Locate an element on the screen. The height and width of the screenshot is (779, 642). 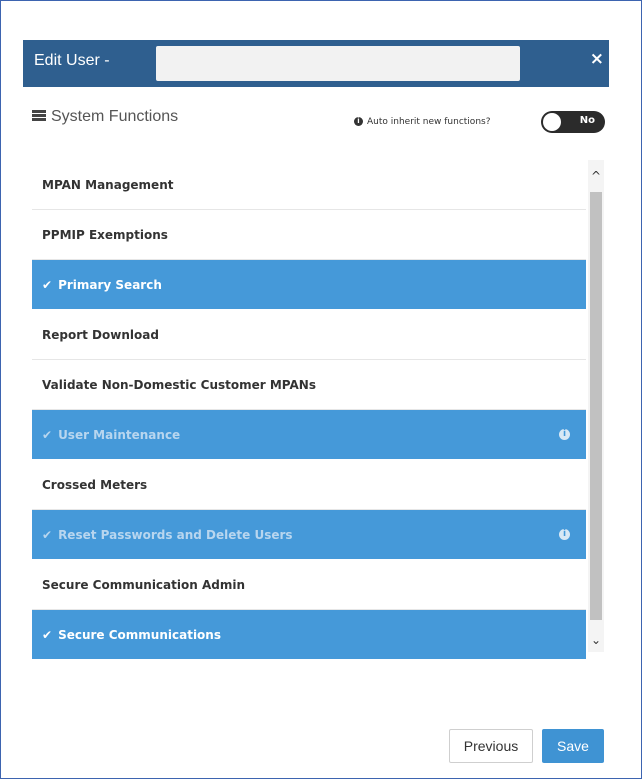
function-label: PPMIP Exemptions is located at coordinates (105, 234).